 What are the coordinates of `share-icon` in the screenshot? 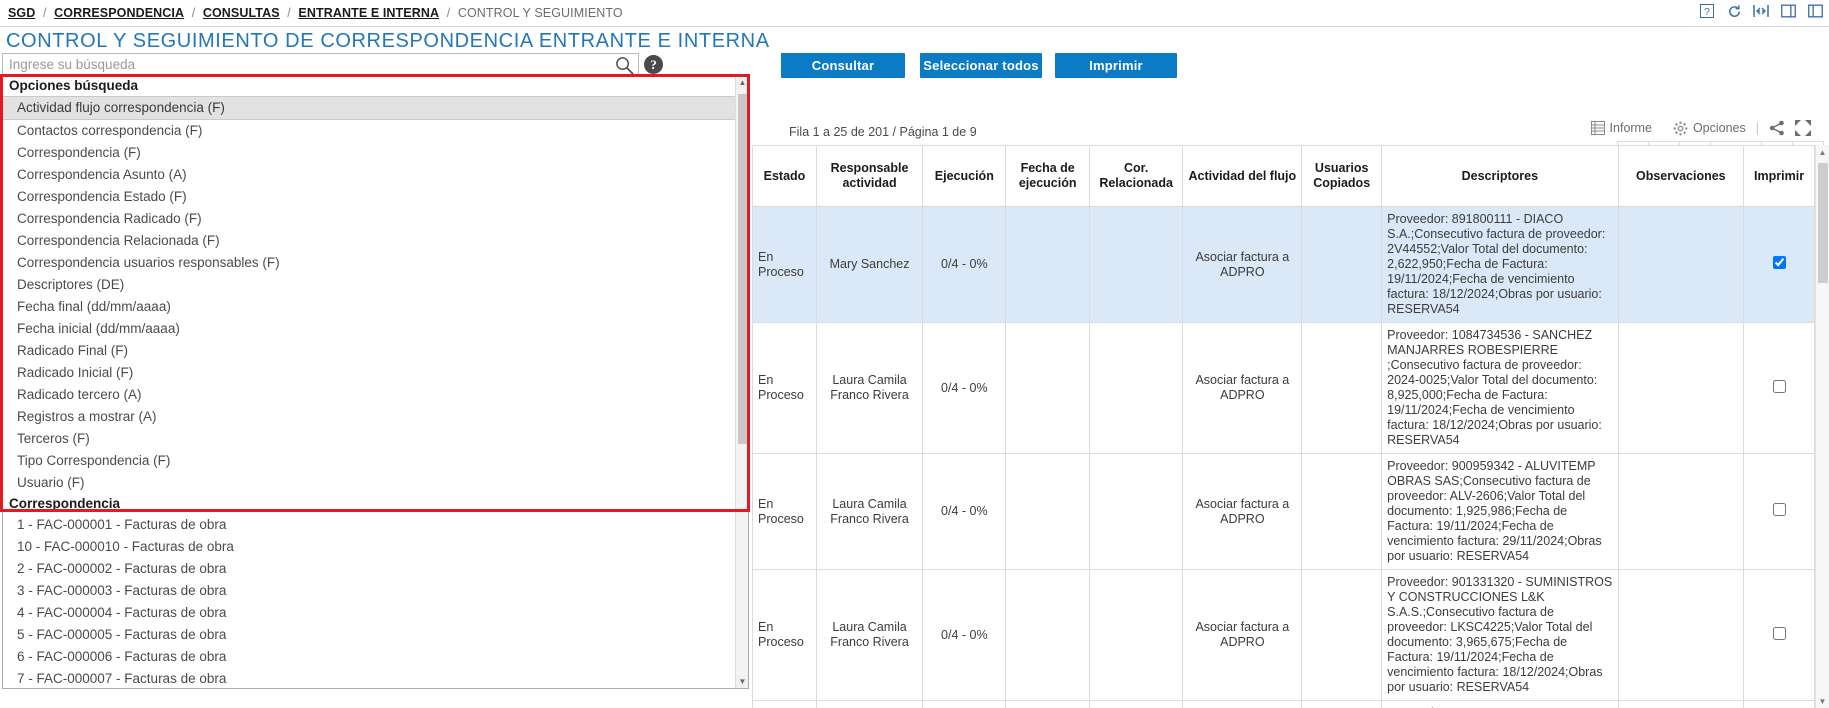 It's located at (1777, 128).